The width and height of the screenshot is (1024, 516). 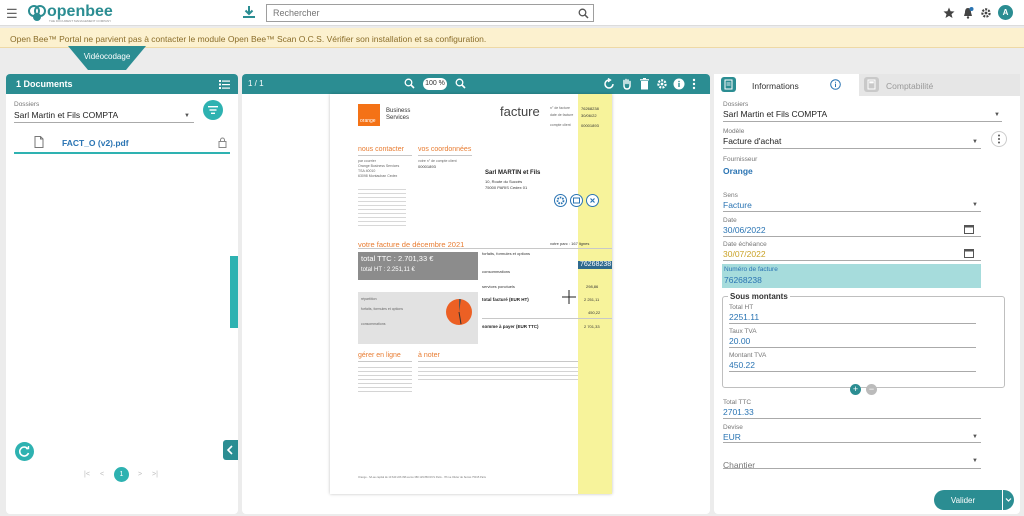 I want to click on trash-icon, so click(x=644, y=84).